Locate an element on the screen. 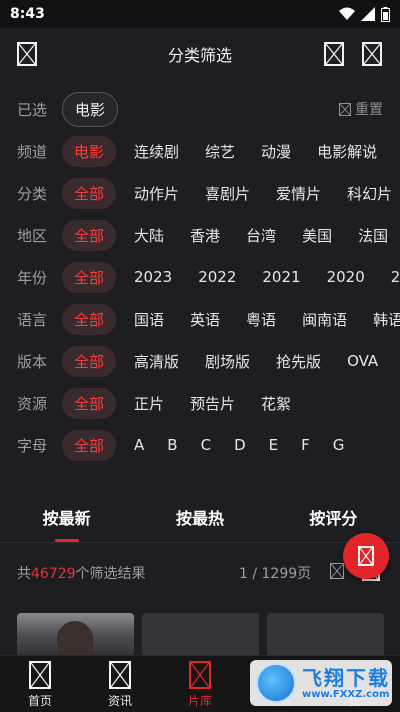 Image resolution: width=400 pixels, height=712 pixels. view-toggle-icon is located at coordinates (337, 571).